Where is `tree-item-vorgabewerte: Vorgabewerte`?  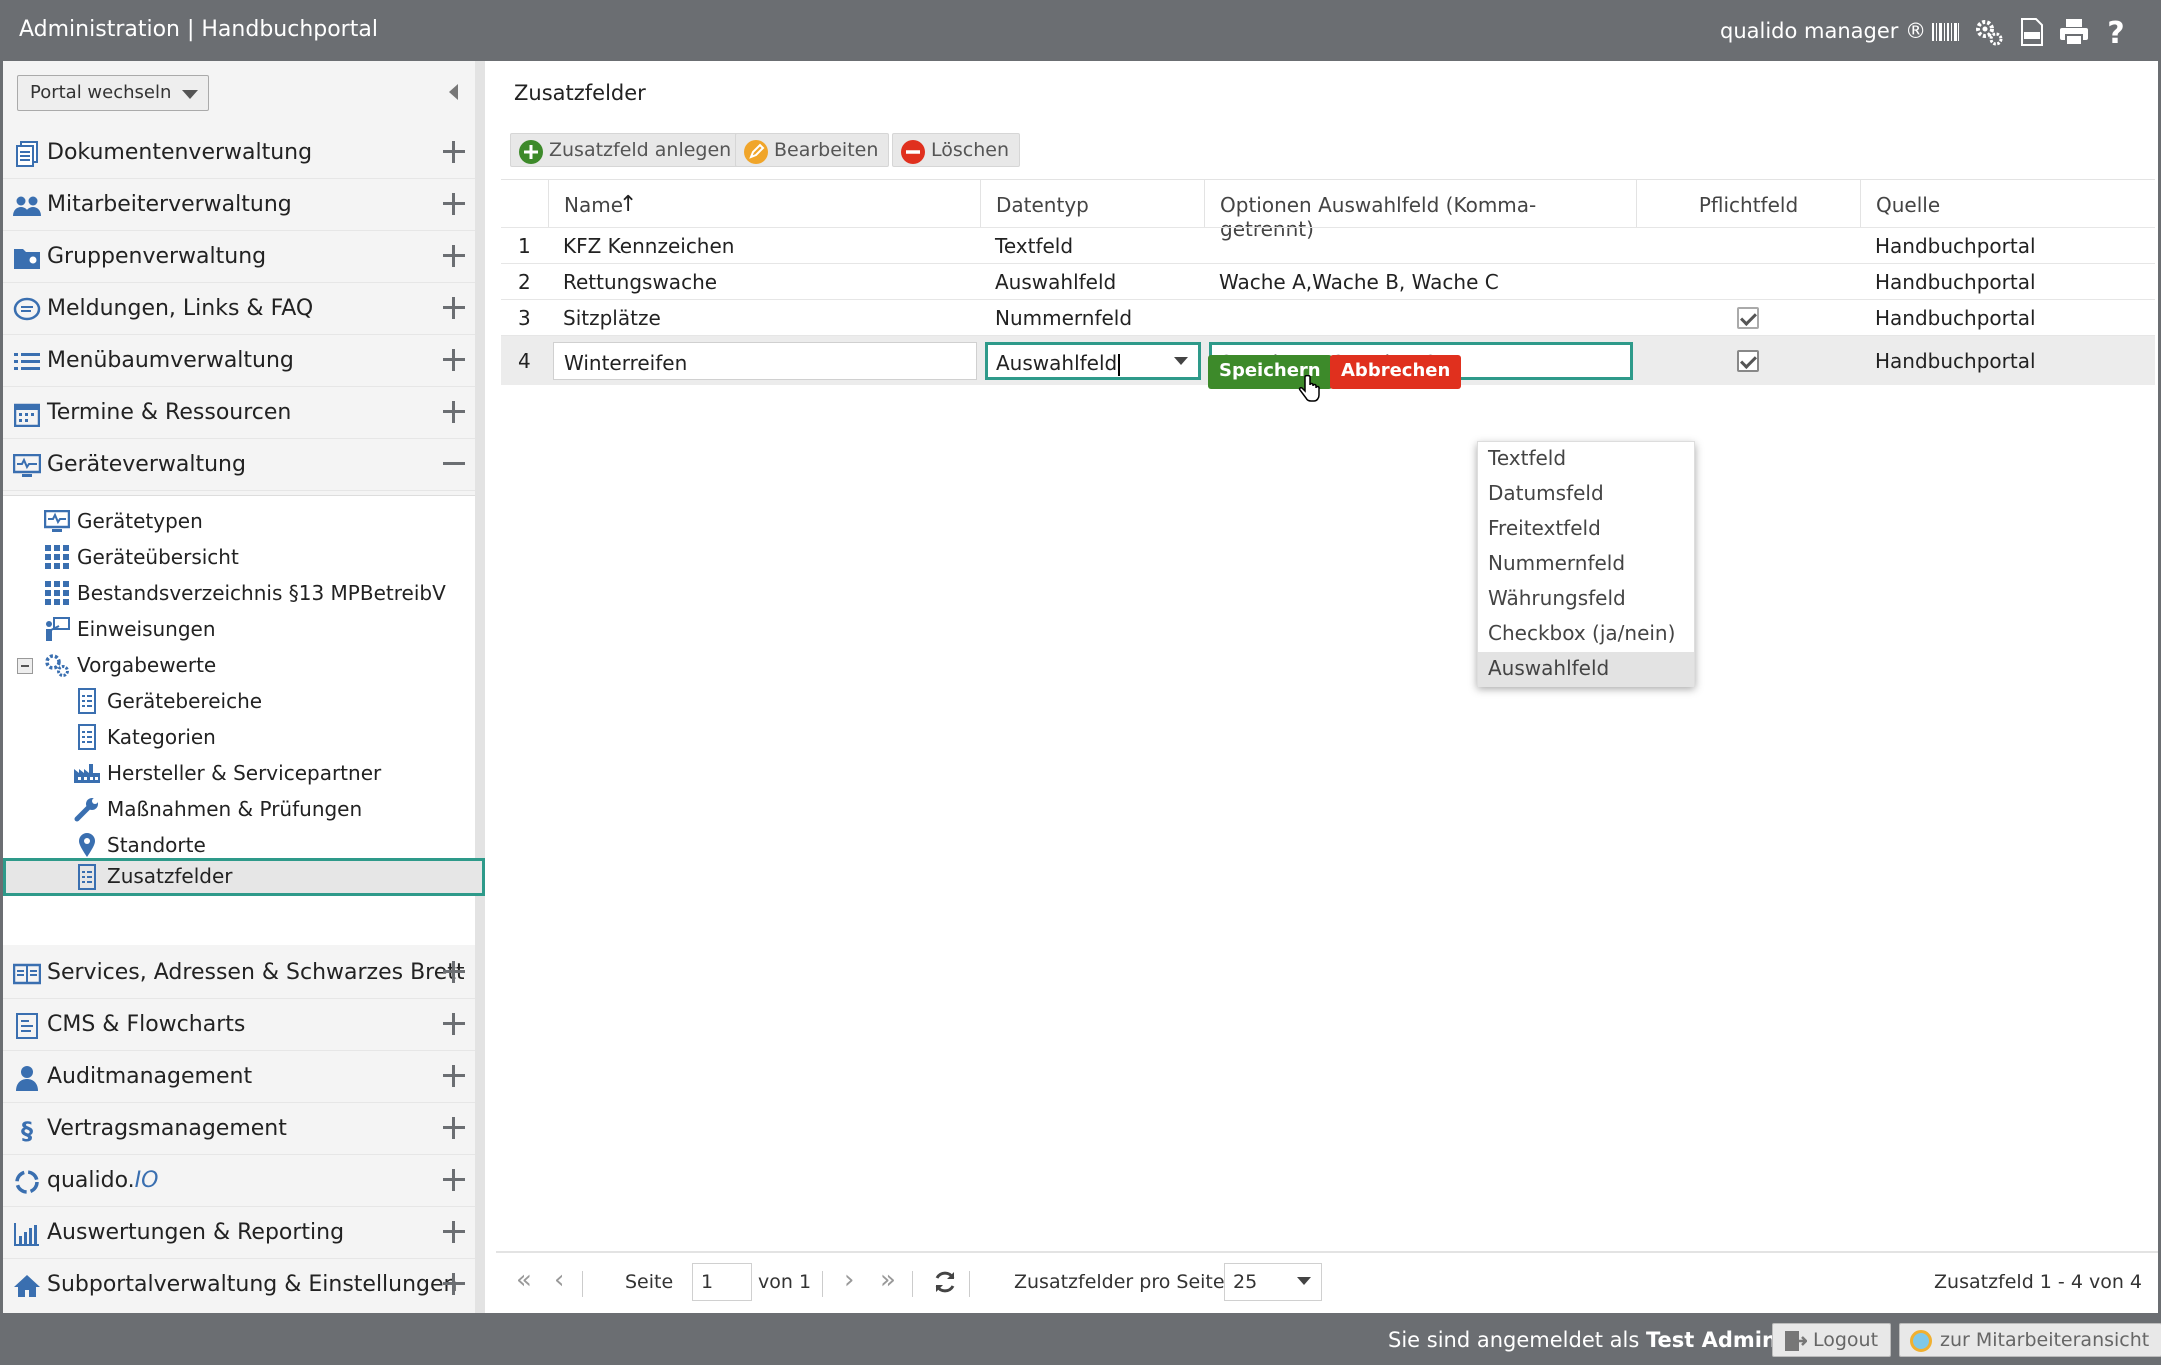 tree-item-vorgabewerte: Vorgabewerte is located at coordinates (240, 665).